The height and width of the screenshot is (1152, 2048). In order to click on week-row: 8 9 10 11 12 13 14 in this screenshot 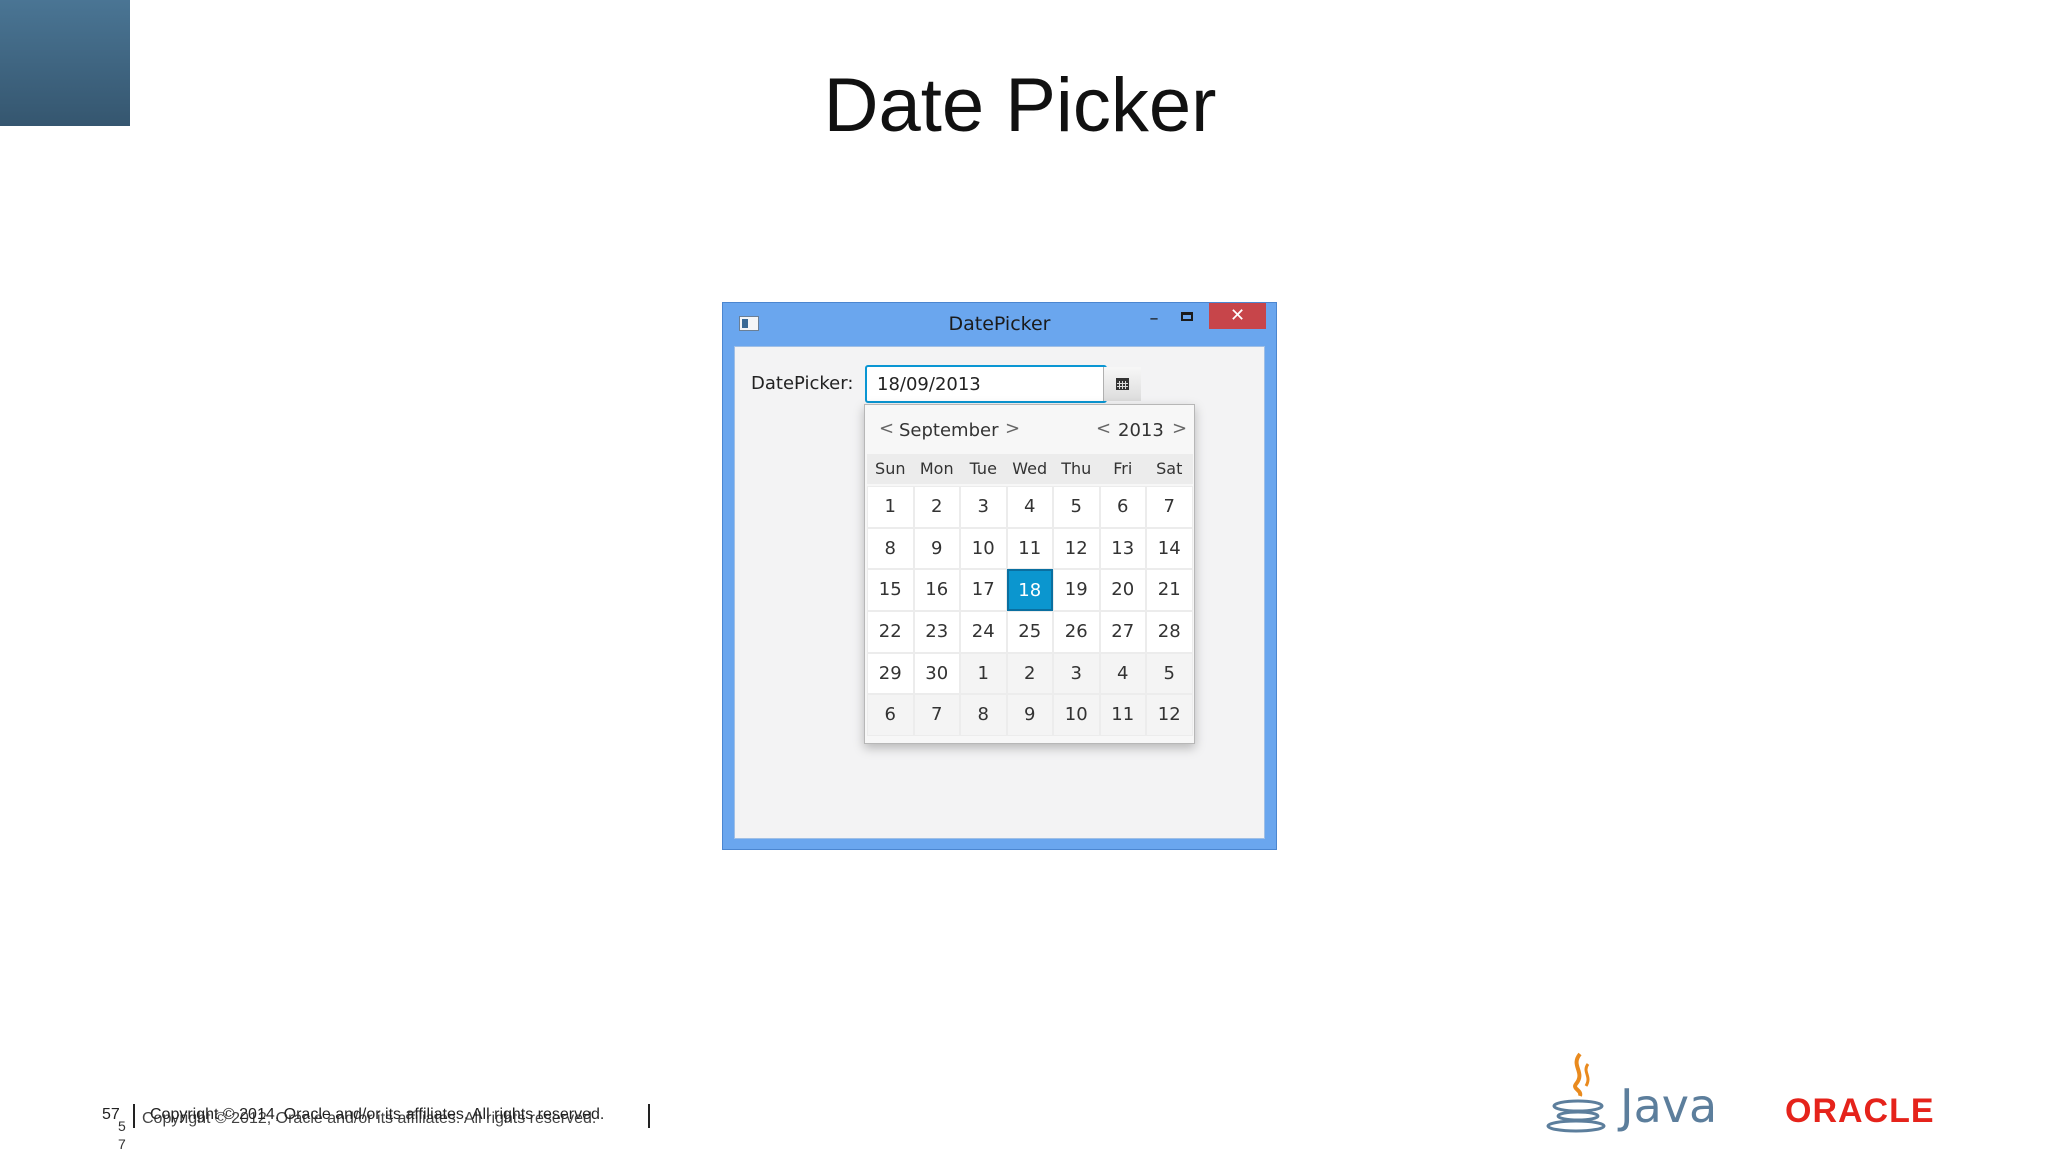, I will do `click(1030, 548)`.